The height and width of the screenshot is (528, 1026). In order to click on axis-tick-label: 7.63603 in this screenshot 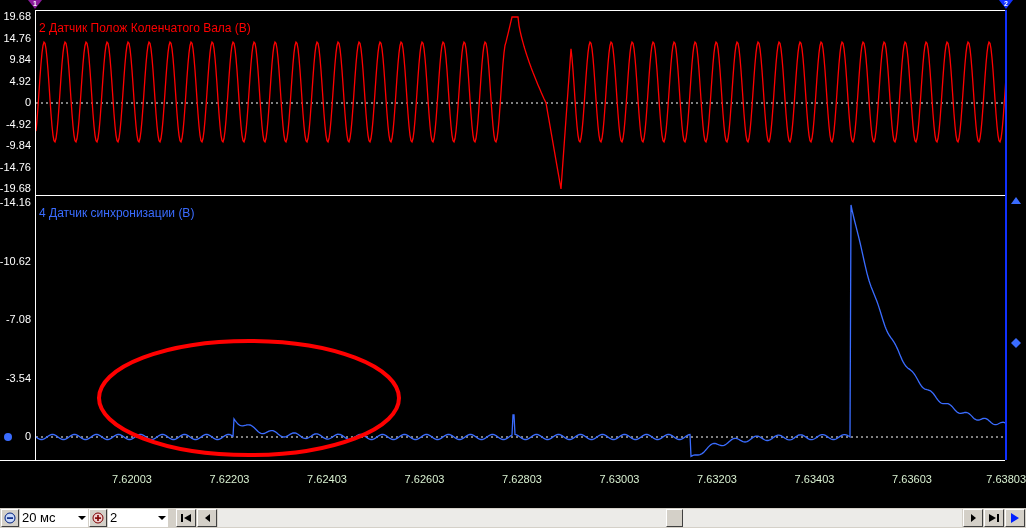, I will do `click(912, 479)`.